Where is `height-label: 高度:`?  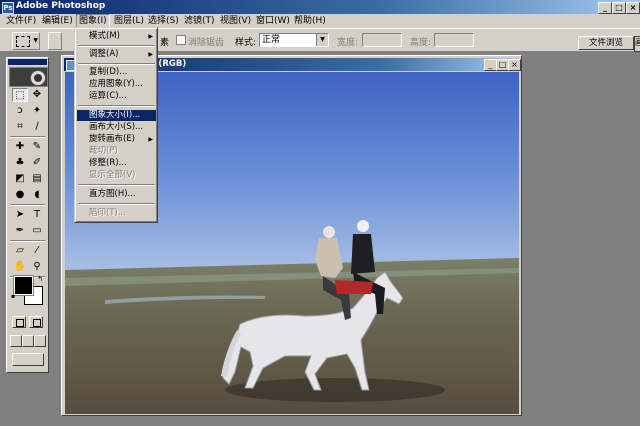
height-label: 高度: is located at coordinates (421, 43).